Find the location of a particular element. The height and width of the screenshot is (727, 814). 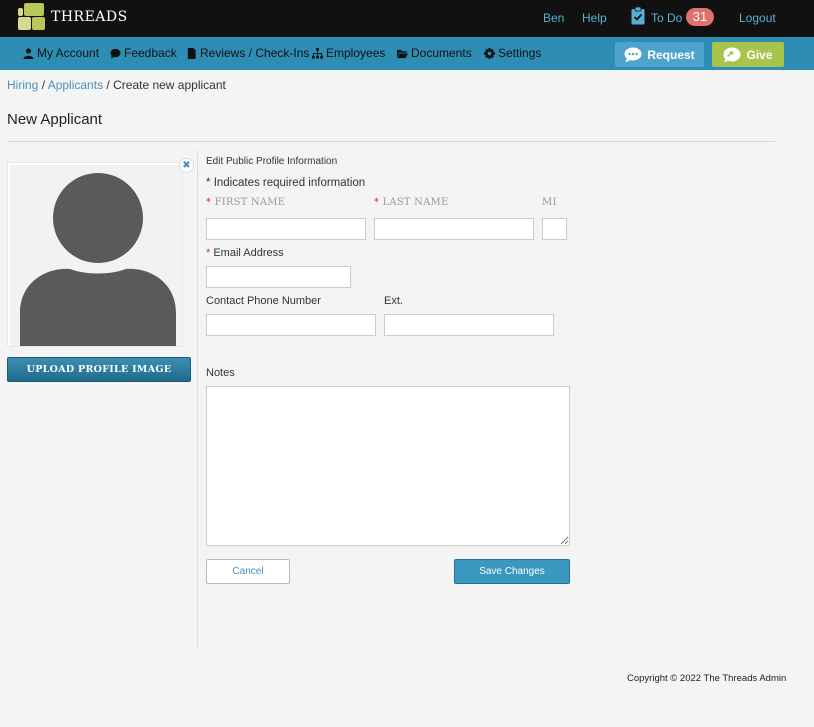

chat-bubble-icon is located at coordinates (115, 53).